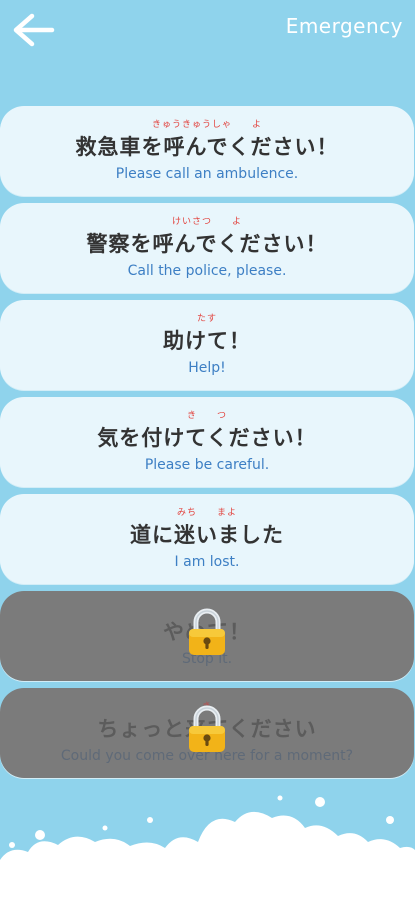 Image resolution: width=415 pixels, height=900 pixels. What do you see at coordinates (206, 319) in the screenshot?
I see `furigana: たす` at bounding box center [206, 319].